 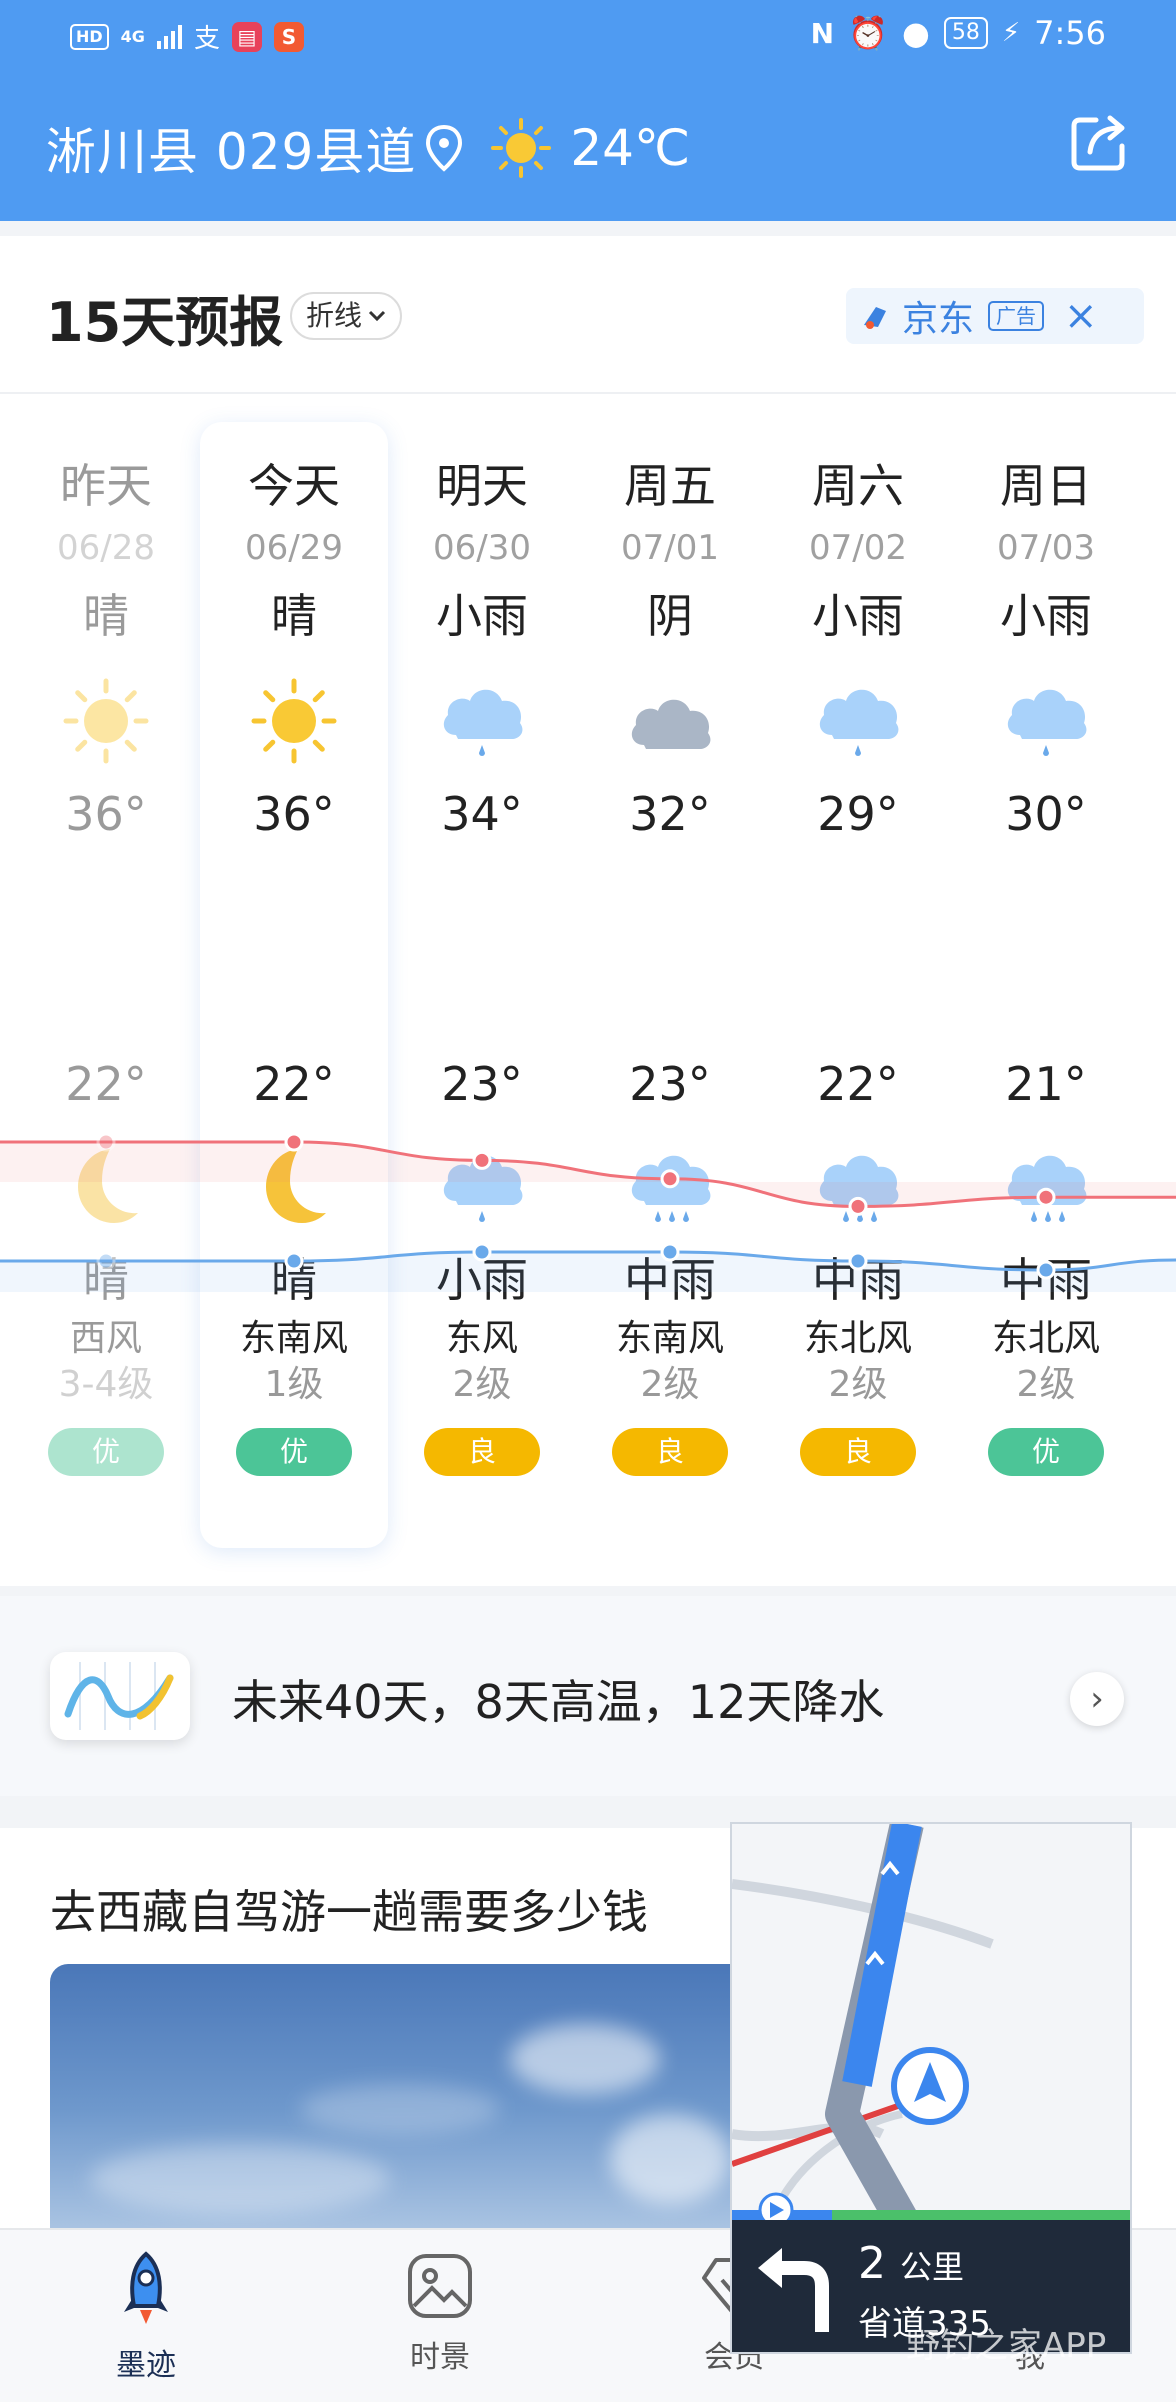 I want to click on day-column-top: 明天 06/30 小雨 34°, so click(x=482, y=650).